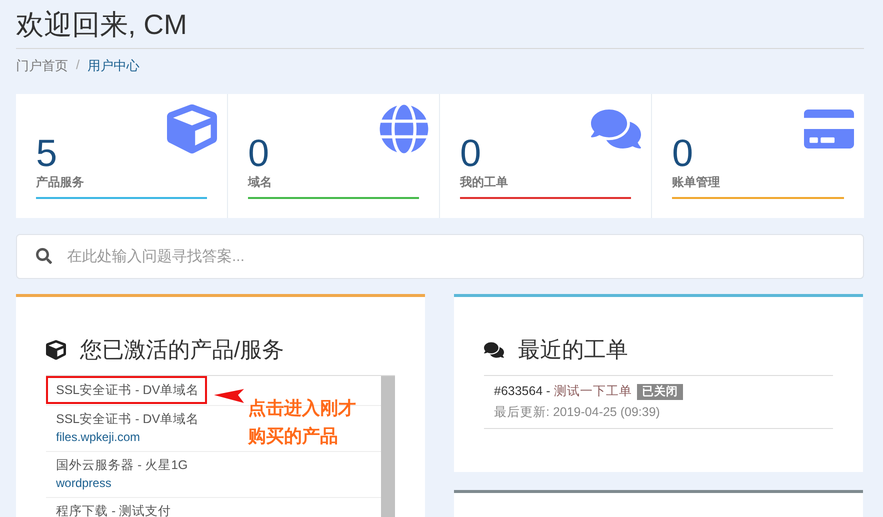 The height and width of the screenshot is (517, 883). Describe the element at coordinates (122, 465) in the screenshot. I see `product-name: 国外云服务器 - 火星1G` at that location.